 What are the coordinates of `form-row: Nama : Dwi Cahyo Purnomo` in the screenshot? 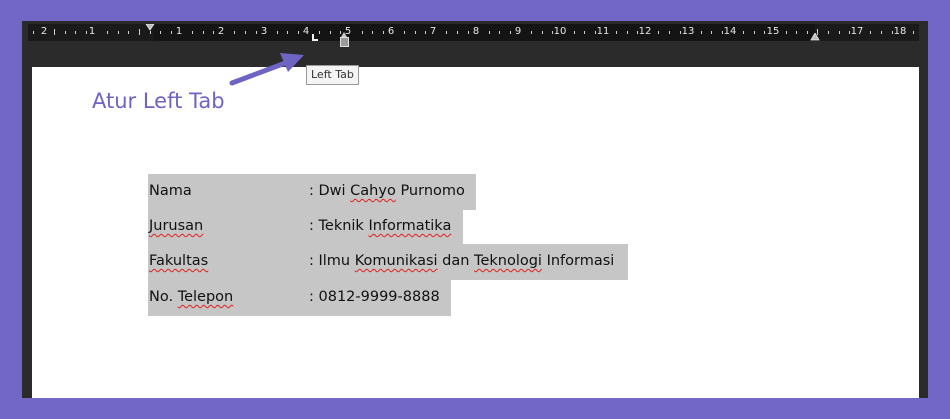 It's located at (312, 192).